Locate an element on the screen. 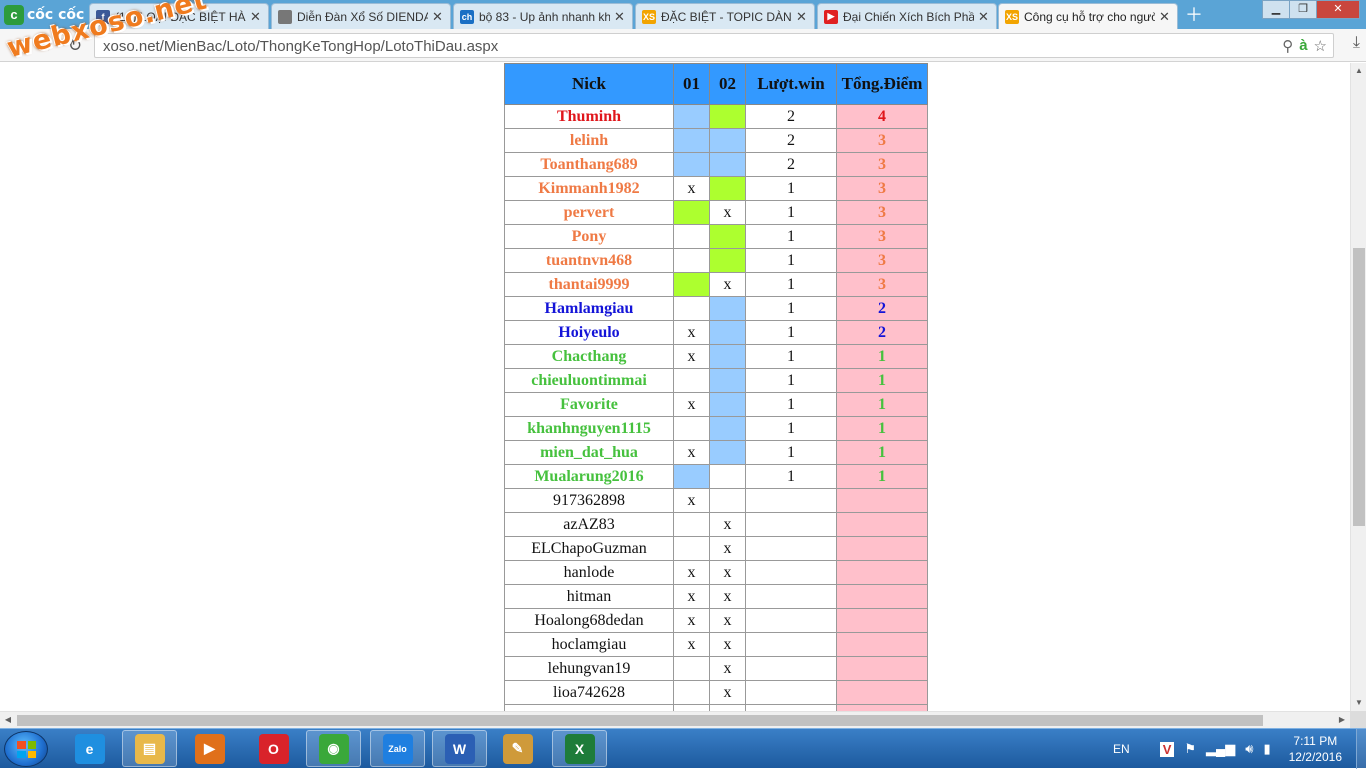 The width and height of the screenshot is (1366, 769). player-nick: Toanthang689 is located at coordinates (589, 164).